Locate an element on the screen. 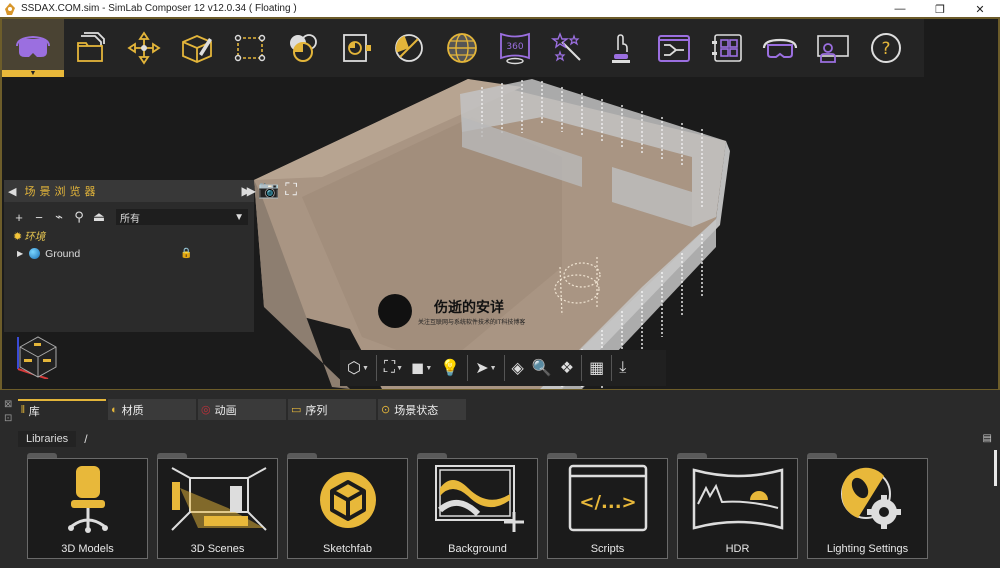 Image resolution: width=1000 pixels, height=568 pixels. tiles-button: ❖ is located at coordinates (567, 368).